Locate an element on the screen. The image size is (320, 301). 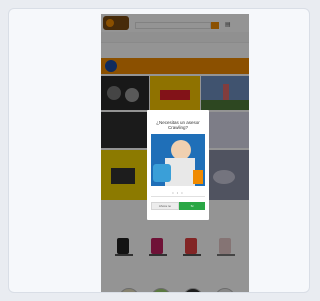
modal-title: ¿Necesitas un asesor Crawling? is located at coordinates (178, 125).